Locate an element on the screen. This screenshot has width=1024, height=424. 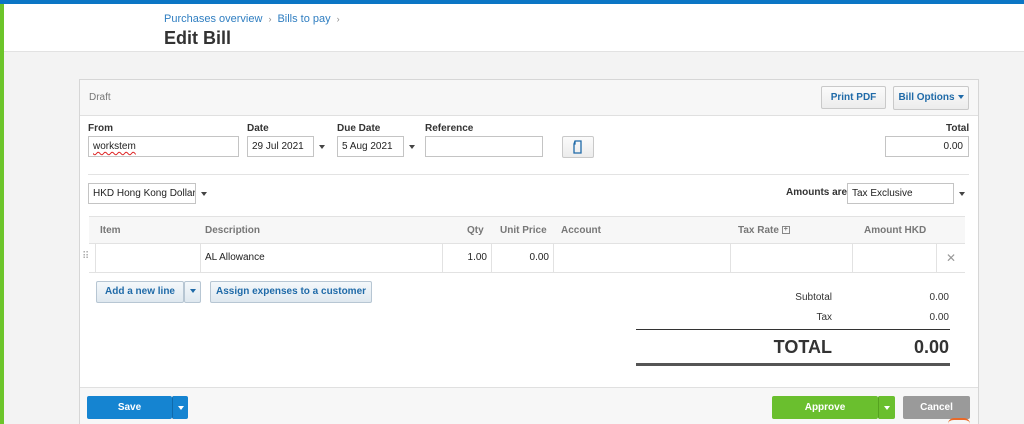
approve-dropdown-button is located at coordinates (886, 407).